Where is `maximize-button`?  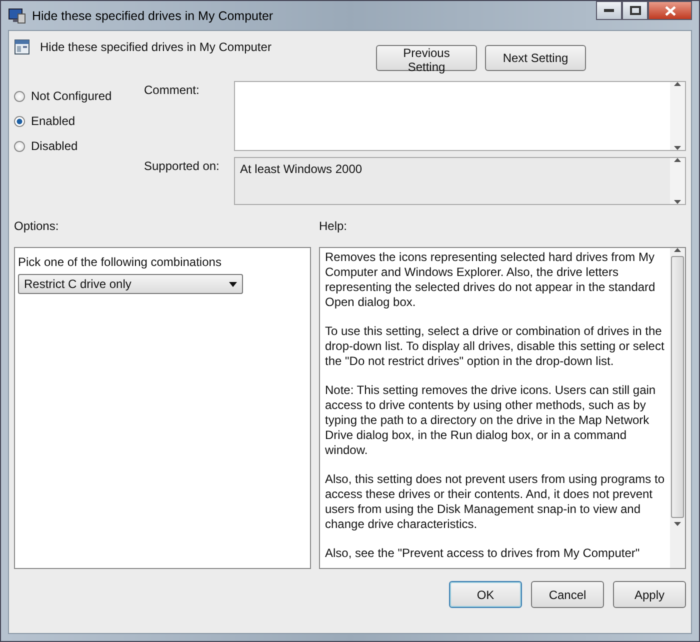
maximize-button is located at coordinates (635, 10).